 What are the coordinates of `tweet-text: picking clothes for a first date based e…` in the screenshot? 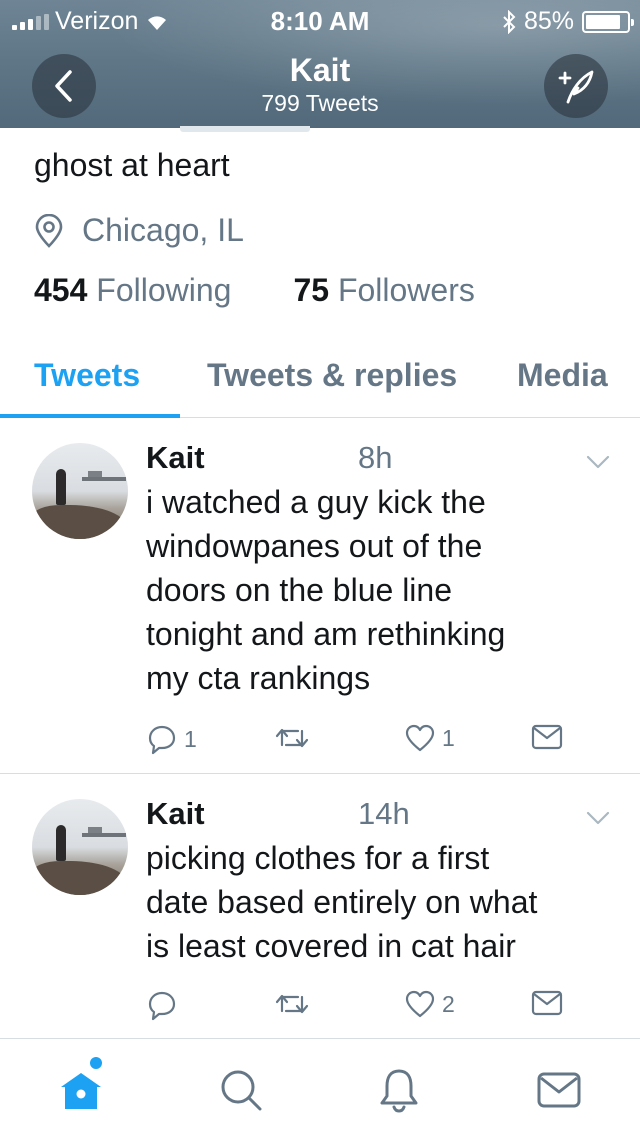 It's located at (376, 902).